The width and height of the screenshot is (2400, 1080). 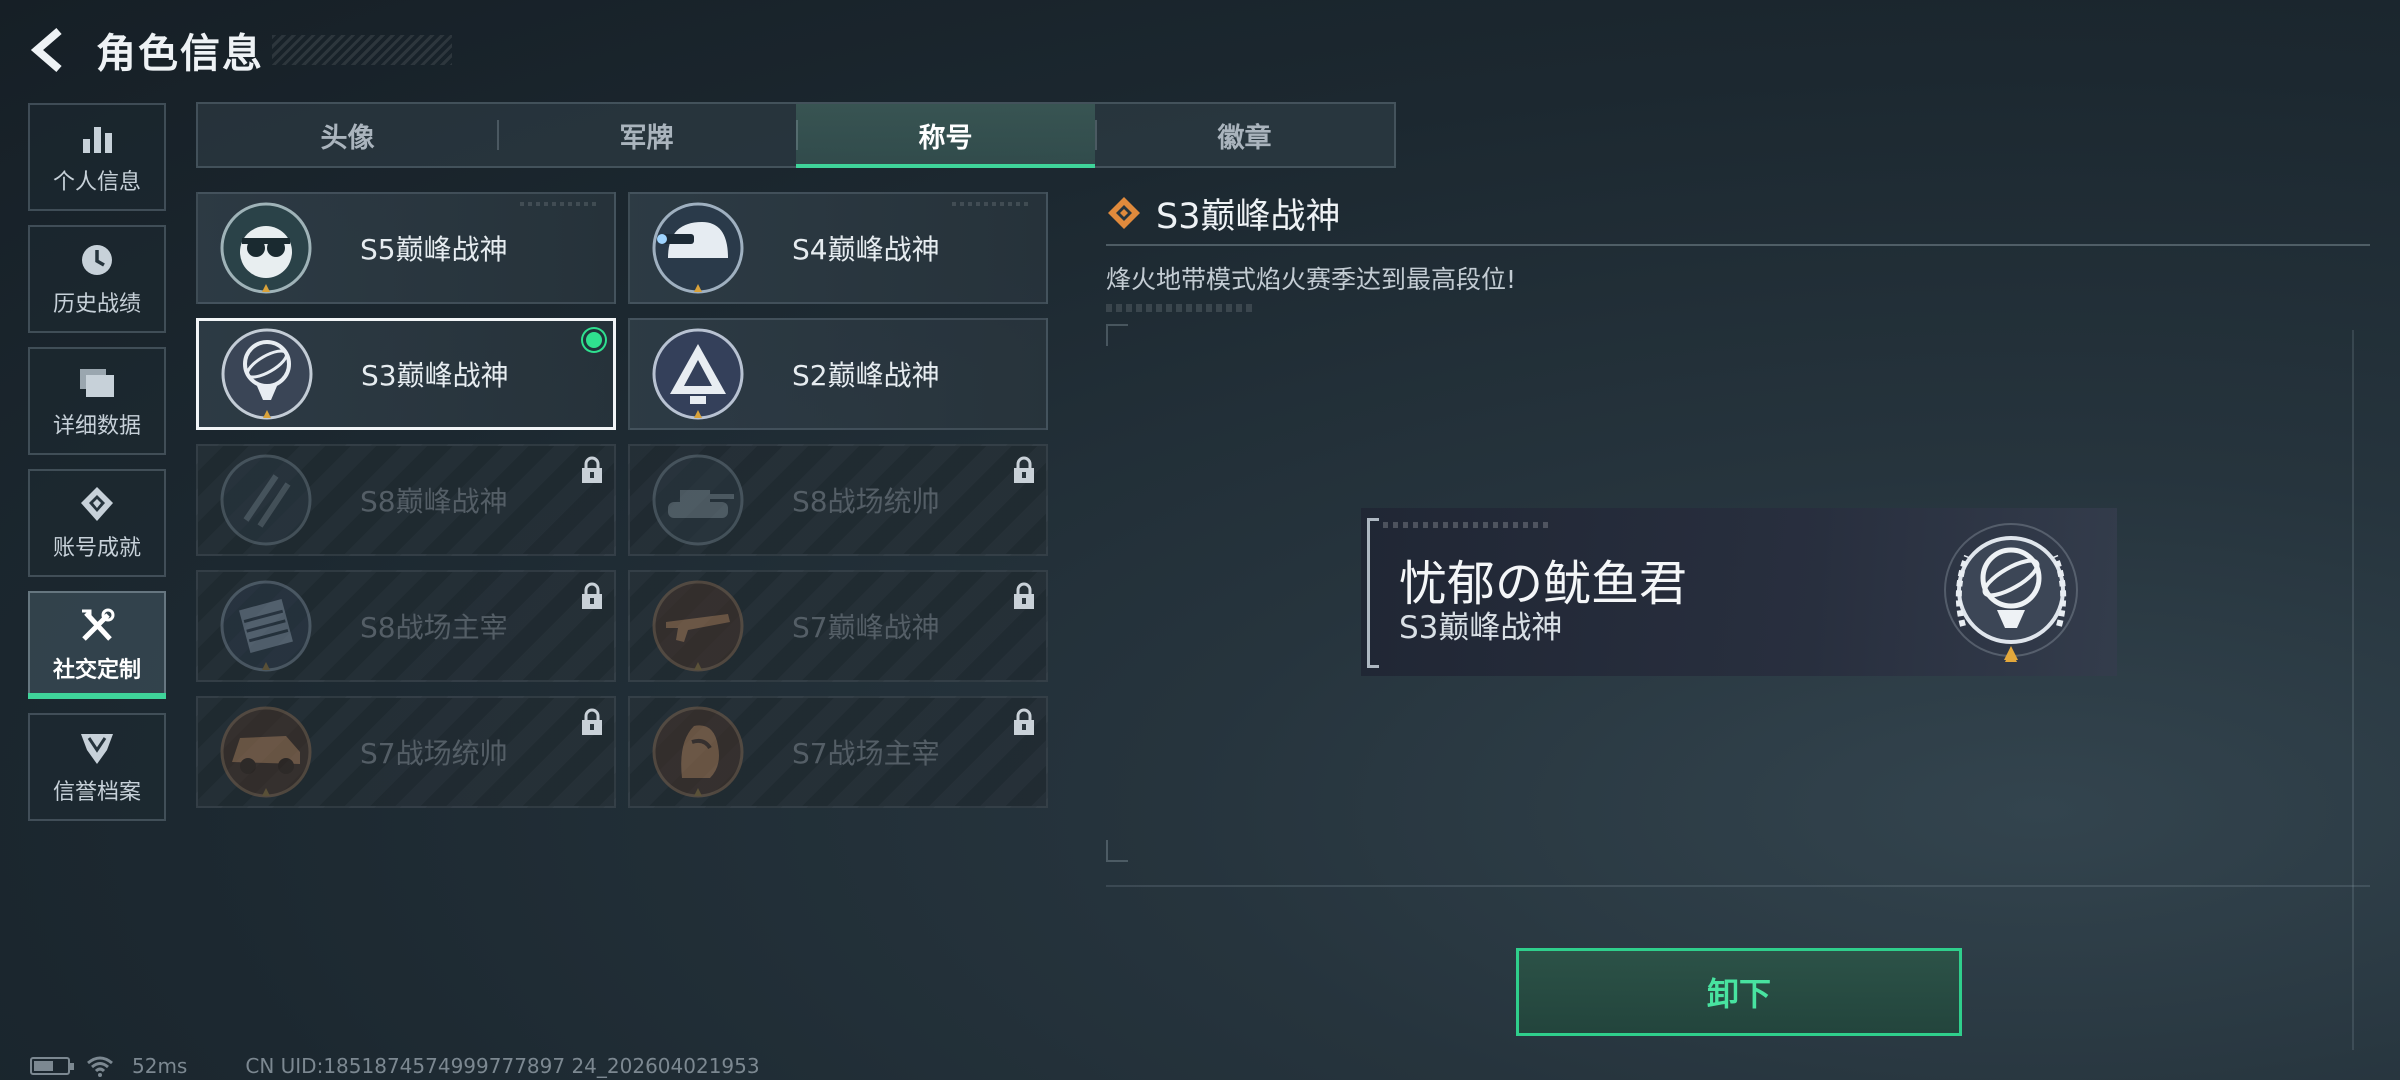 I want to click on sidebar-item-label: 信誉档案, so click(x=96, y=792).